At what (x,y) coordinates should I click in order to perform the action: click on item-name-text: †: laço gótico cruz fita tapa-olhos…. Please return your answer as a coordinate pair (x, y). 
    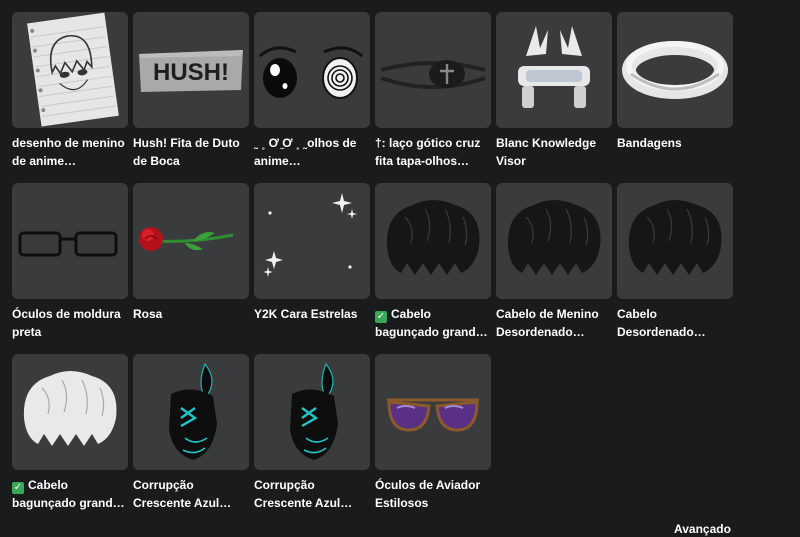
    Looking at the image, I should click on (428, 152).